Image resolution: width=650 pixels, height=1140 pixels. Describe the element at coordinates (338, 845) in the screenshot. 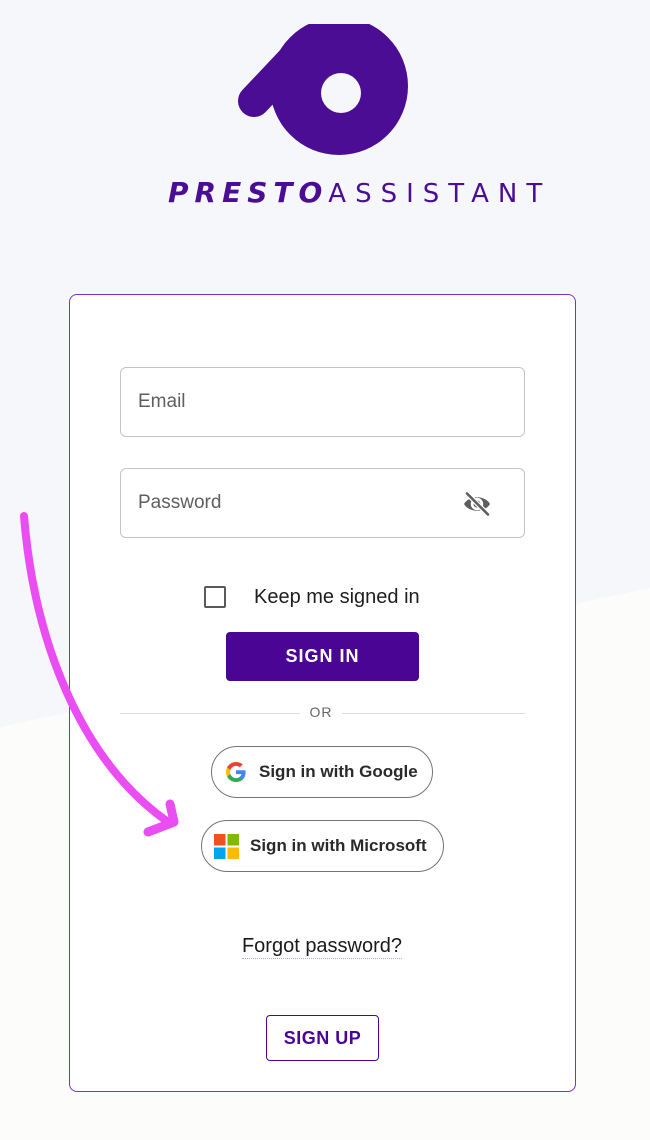

I see `microsoft-sign-in-label: Sign in with Microsoft` at that location.